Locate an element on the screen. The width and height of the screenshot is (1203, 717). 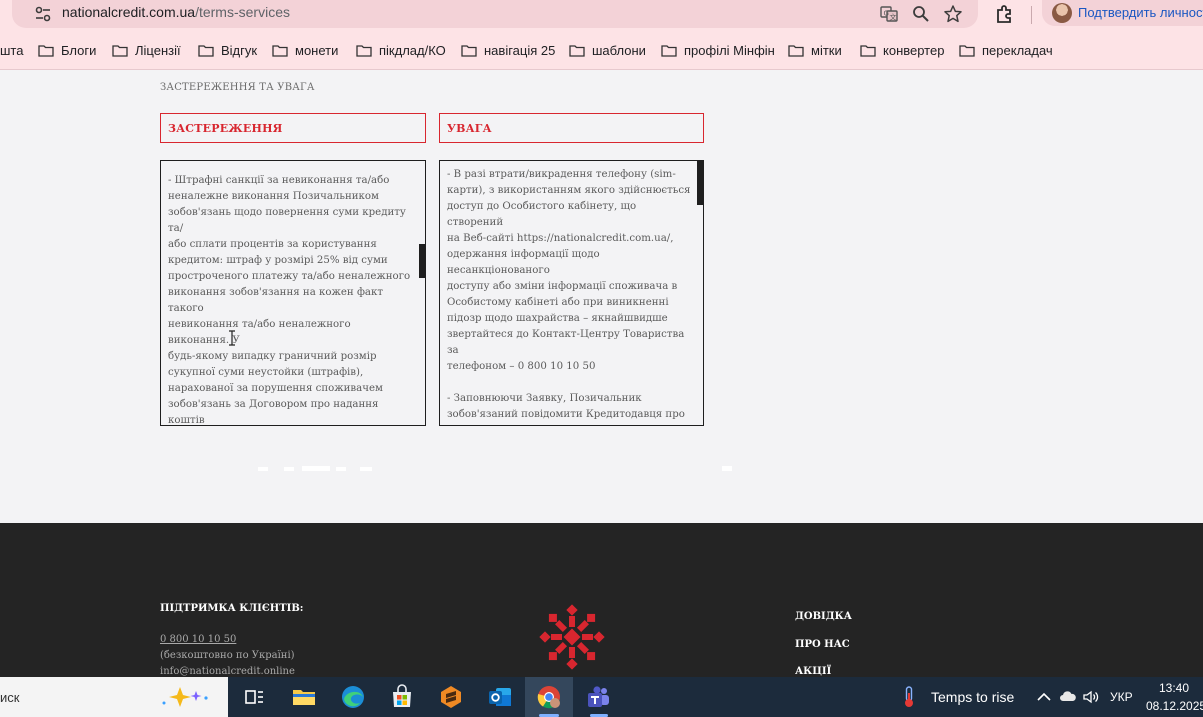
sparkle-icon is located at coordinates (185, 697).